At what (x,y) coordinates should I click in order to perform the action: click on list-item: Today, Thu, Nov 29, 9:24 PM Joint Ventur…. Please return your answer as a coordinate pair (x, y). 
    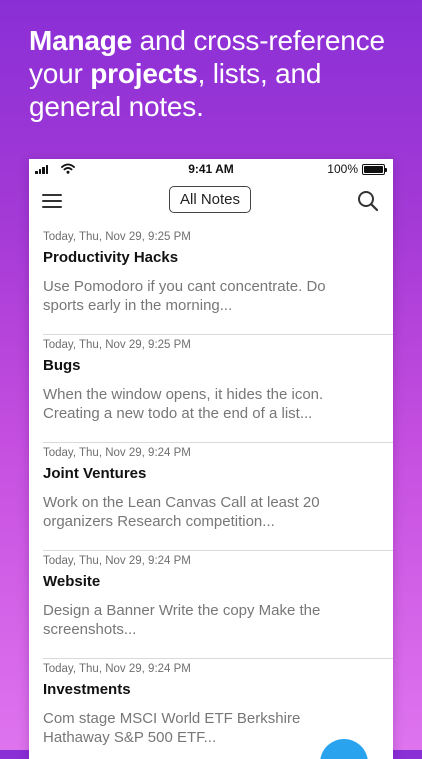
    Looking at the image, I should click on (211, 497).